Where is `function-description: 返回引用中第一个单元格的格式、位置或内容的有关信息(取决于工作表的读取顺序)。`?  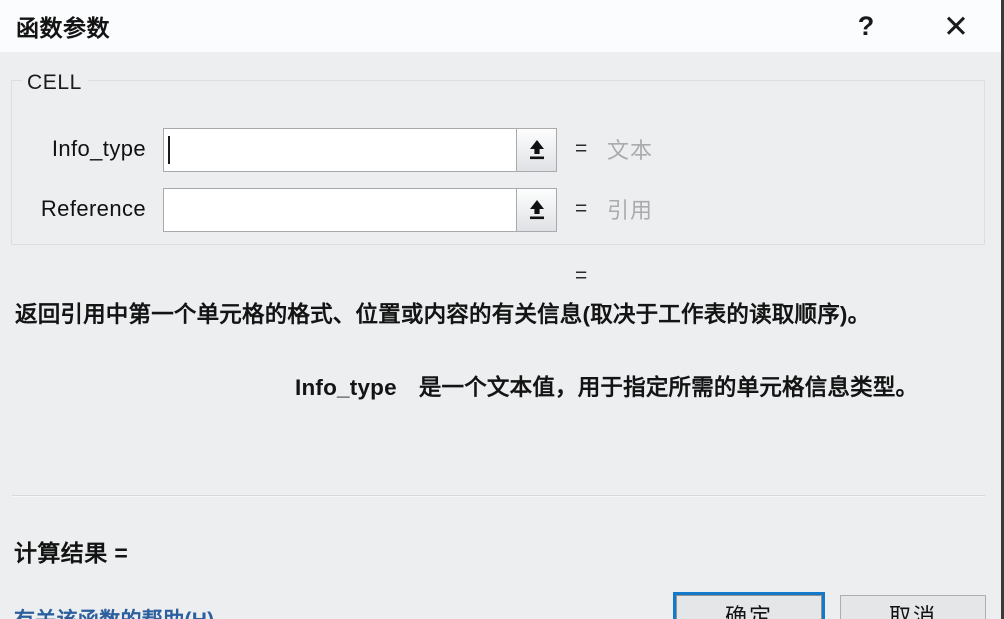
function-description: 返回引用中第一个单元格的格式、位置或内容的有关信息(取决于工作表的读取顺序)。 is located at coordinates (443, 314).